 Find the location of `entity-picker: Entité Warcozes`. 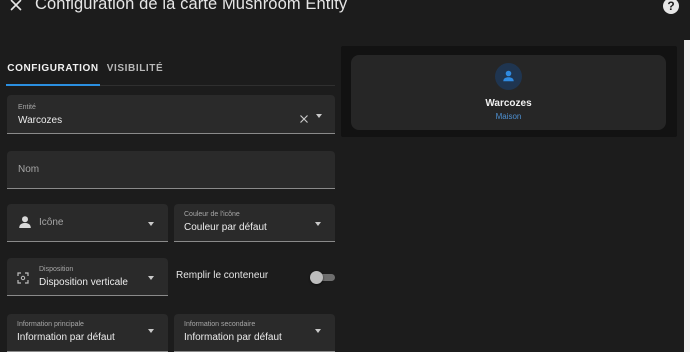

entity-picker: Entité Warcozes is located at coordinates (171, 114).